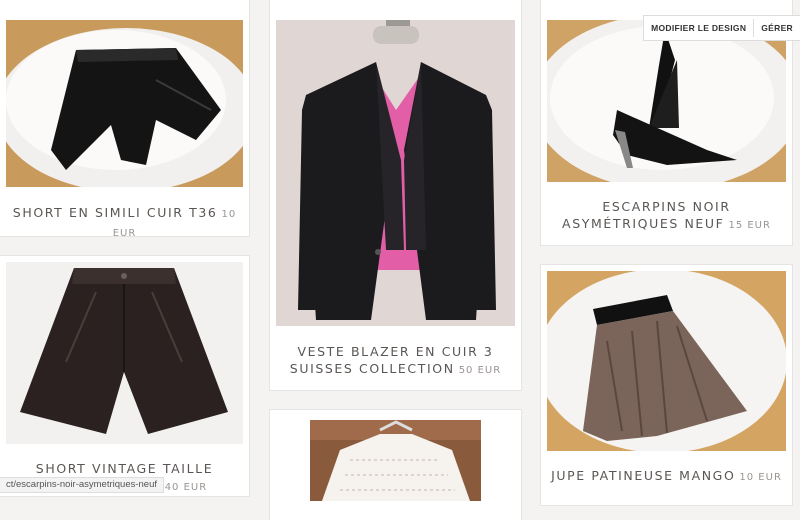 Image resolution: width=800 pixels, height=520 pixels. Describe the element at coordinates (124, 223) in the screenshot. I see `product-caption: SHORT EN SIMILI CUIR T36 10 EUR` at that location.